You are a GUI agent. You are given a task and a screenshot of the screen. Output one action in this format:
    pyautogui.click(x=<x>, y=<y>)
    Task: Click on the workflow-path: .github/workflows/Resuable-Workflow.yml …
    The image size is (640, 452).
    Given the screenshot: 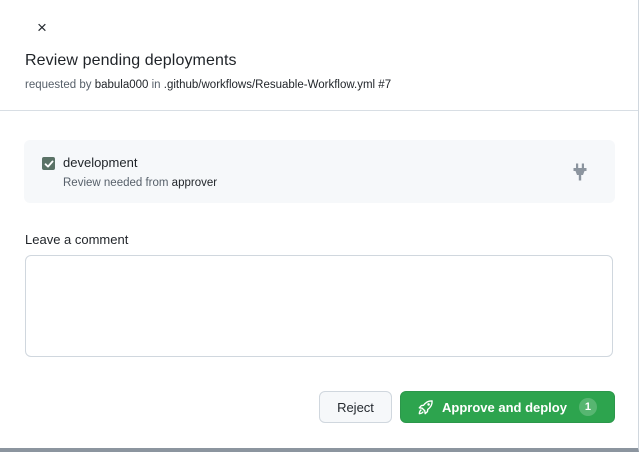 What is the action you would take?
    pyautogui.click(x=277, y=85)
    